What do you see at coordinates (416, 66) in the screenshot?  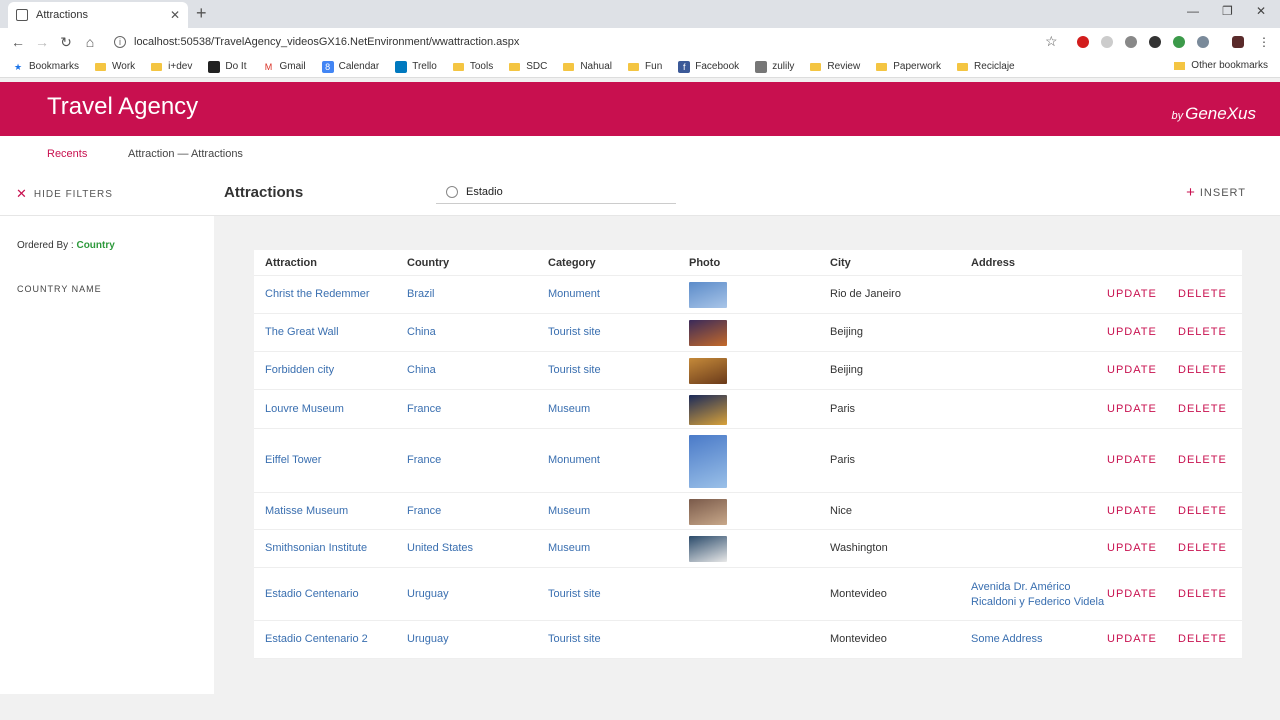 I see `bookmark-item: Trello` at bounding box center [416, 66].